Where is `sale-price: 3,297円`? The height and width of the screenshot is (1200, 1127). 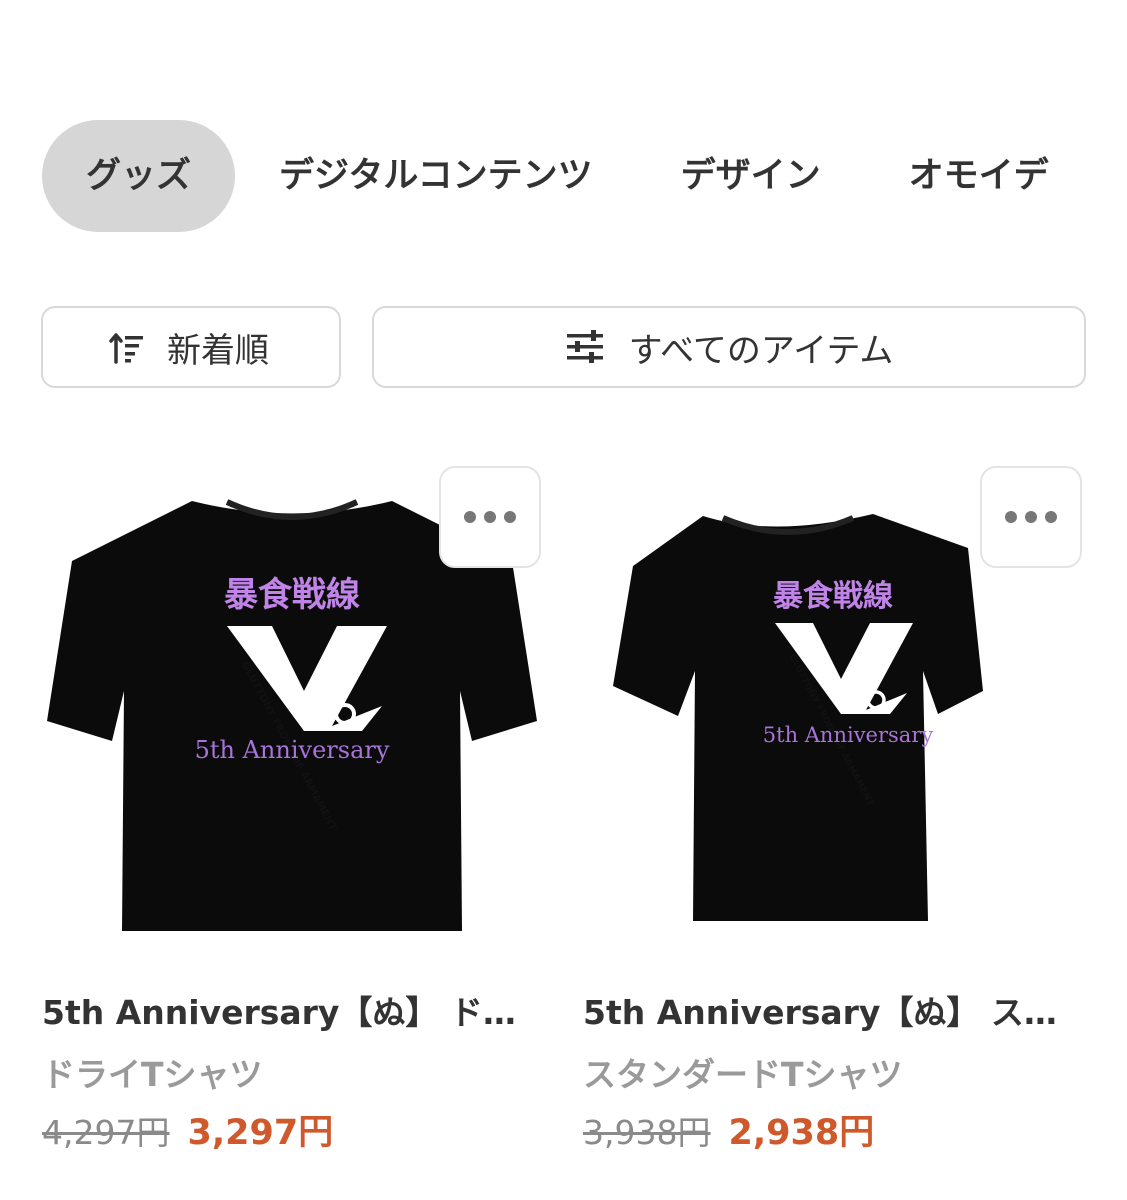 sale-price: 3,297円 is located at coordinates (260, 1133).